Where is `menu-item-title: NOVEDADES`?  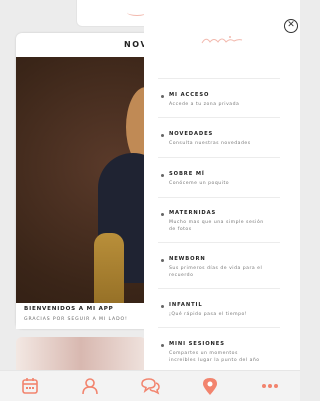 menu-item-title: NOVEDADES is located at coordinates (191, 134).